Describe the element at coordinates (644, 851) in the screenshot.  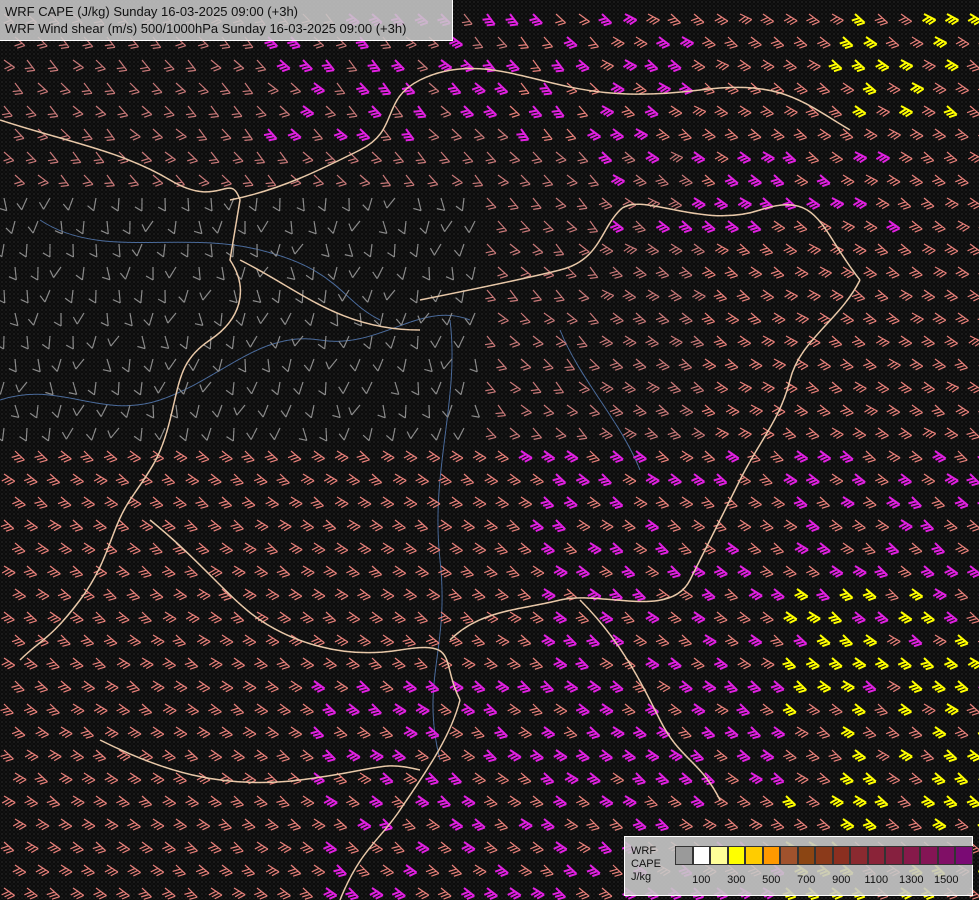
I see `legend-title-line: WRF` at that location.